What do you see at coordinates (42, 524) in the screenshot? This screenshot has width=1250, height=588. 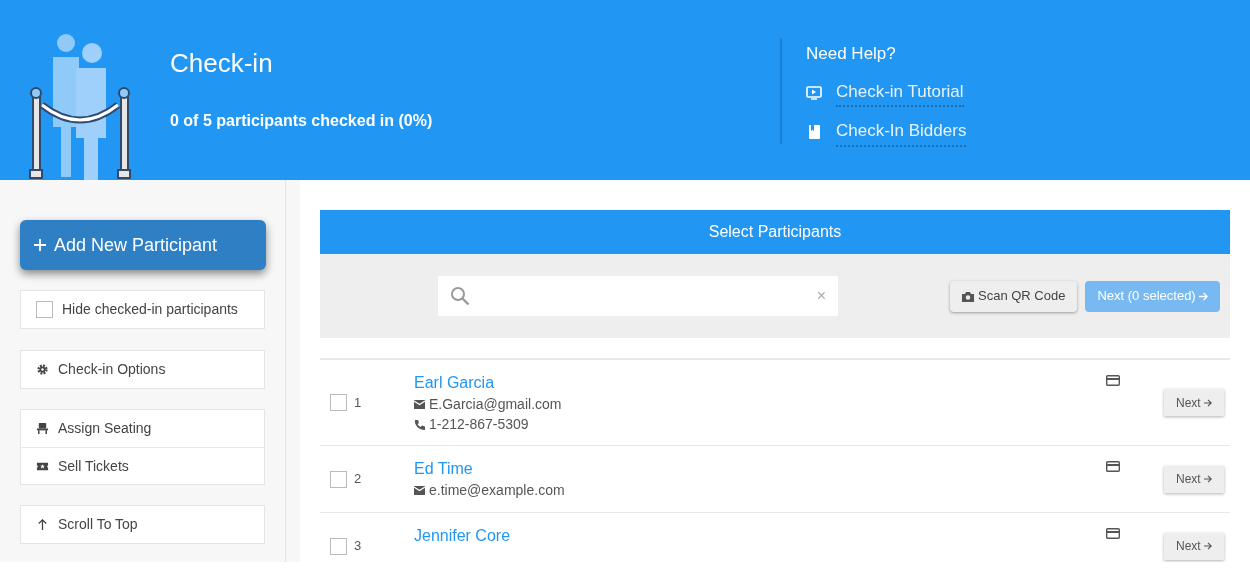 I see `up-arrow-icon` at bounding box center [42, 524].